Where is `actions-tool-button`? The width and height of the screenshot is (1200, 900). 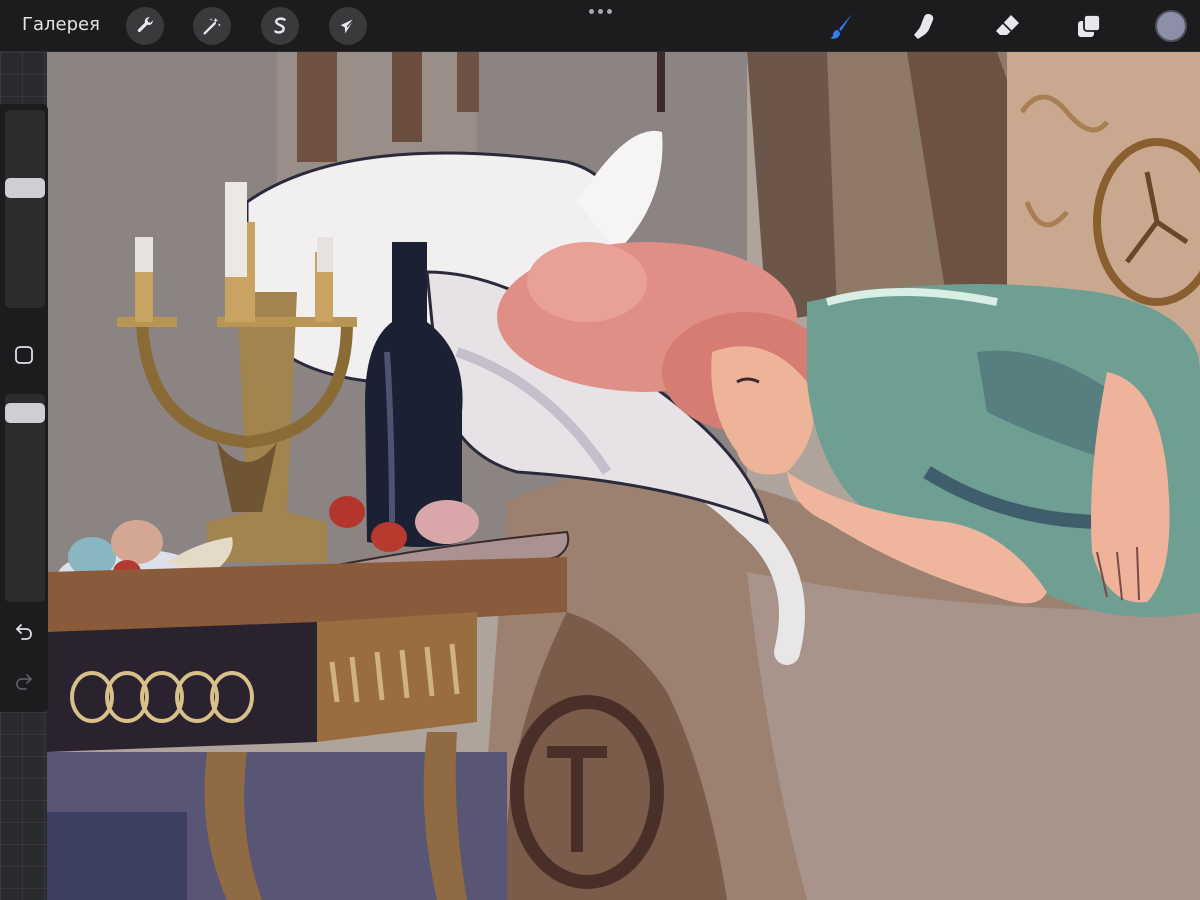
actions-tool-button is located at coordinates (145, 26).